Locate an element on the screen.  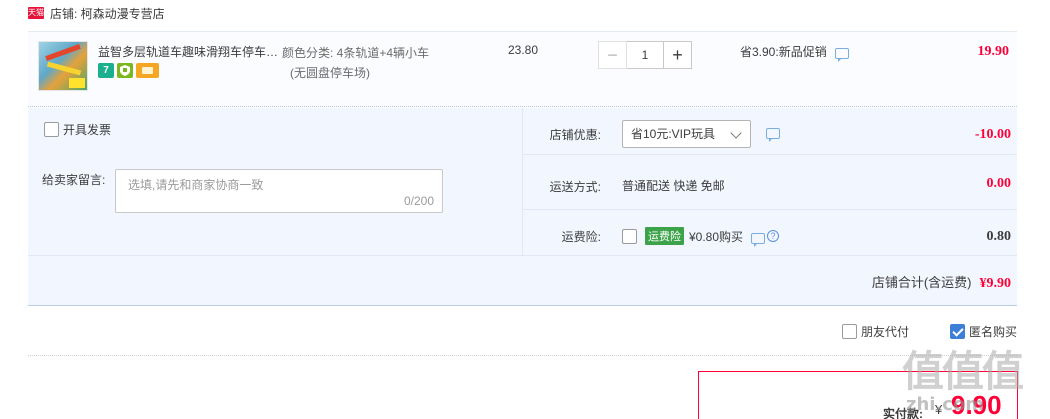
service-icons: 7 is located at coordinates (128, 70).